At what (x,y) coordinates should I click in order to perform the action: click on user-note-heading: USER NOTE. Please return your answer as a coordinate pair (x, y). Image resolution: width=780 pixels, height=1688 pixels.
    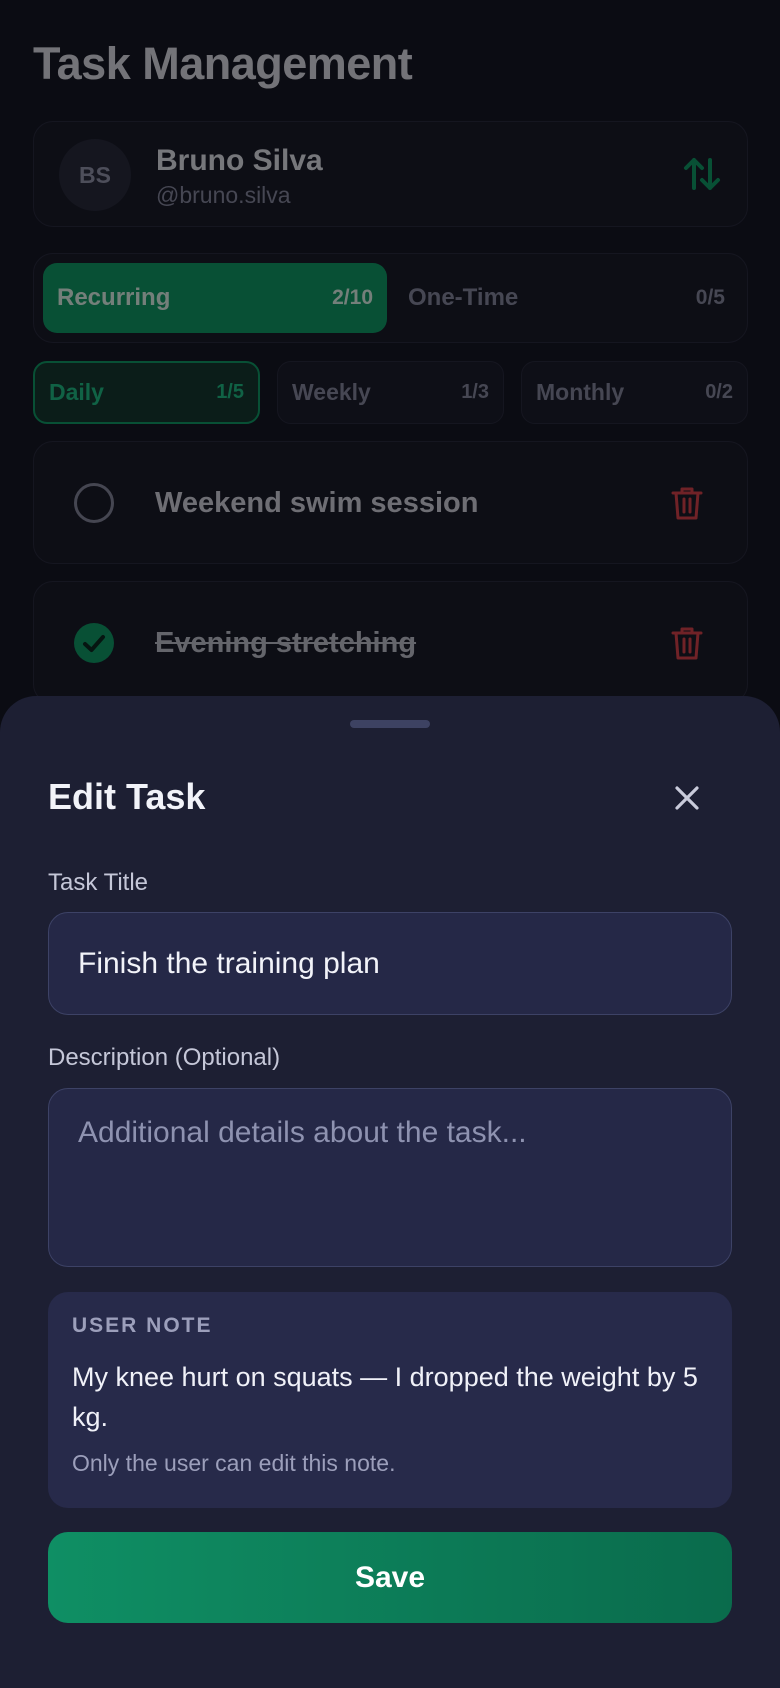
    Looking at the image, I should click on (142, 1325).